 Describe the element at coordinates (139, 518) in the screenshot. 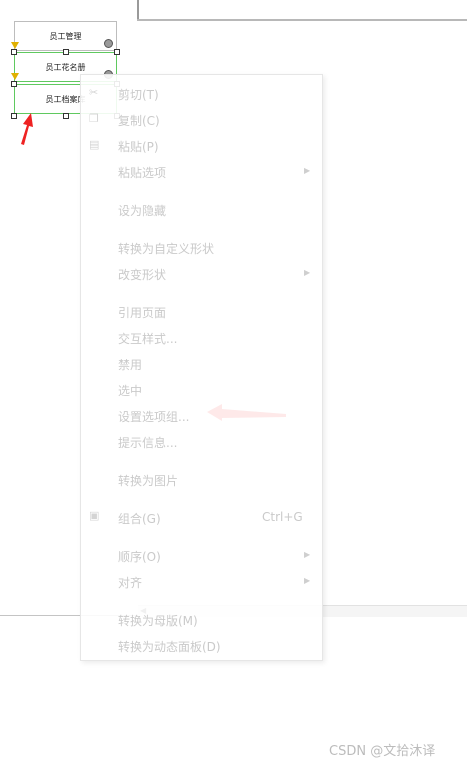

I see `menu-item-group: 组合(G)` at that location.